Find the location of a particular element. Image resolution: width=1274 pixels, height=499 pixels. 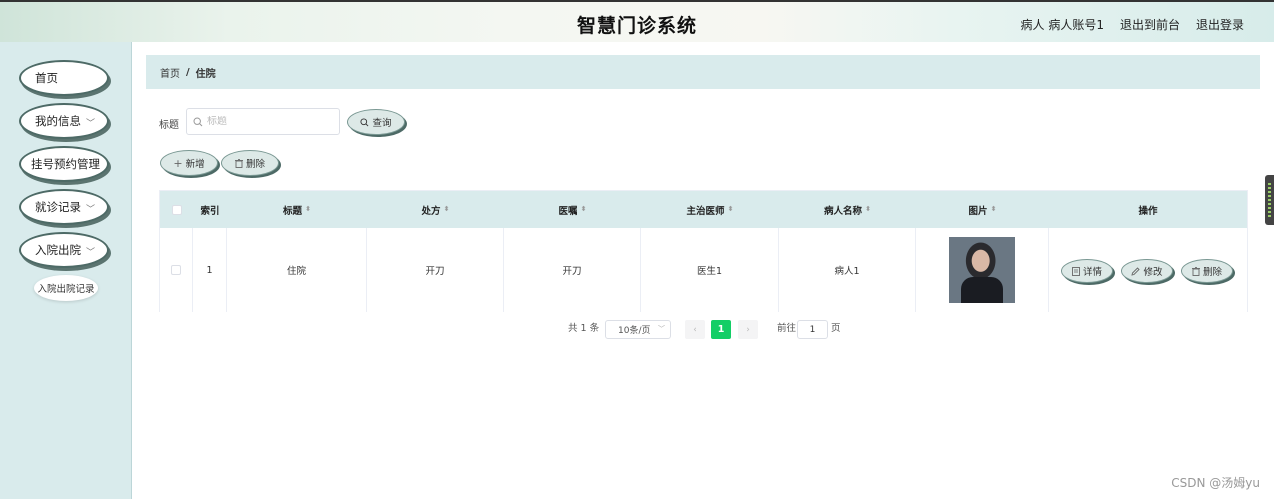

edit-button: 修改 is located at coordinates (1147, 271).